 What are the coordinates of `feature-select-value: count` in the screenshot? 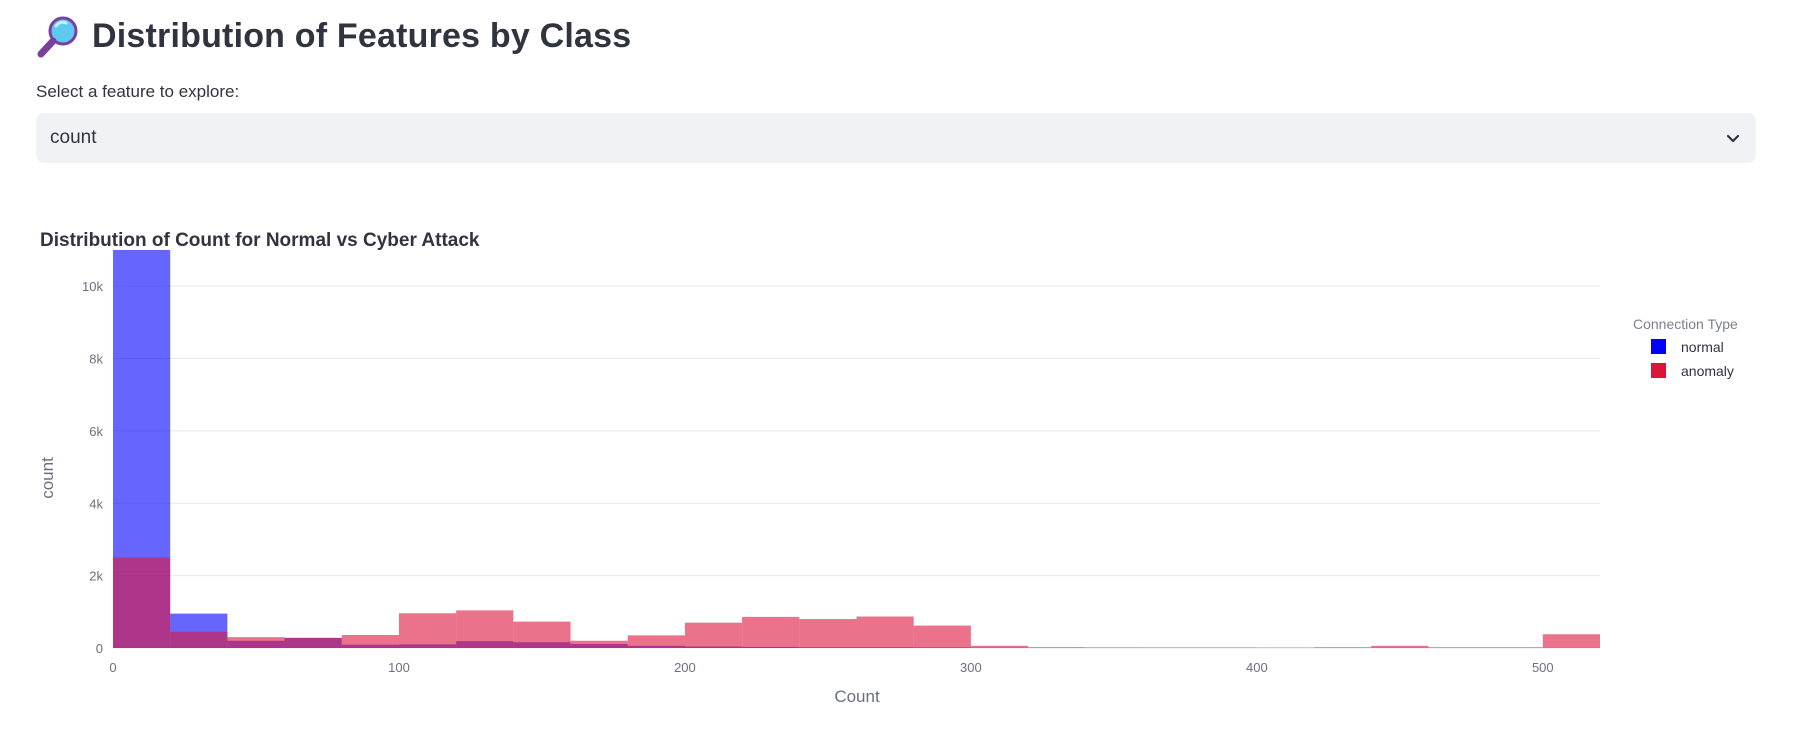 It's located at (887, 138).